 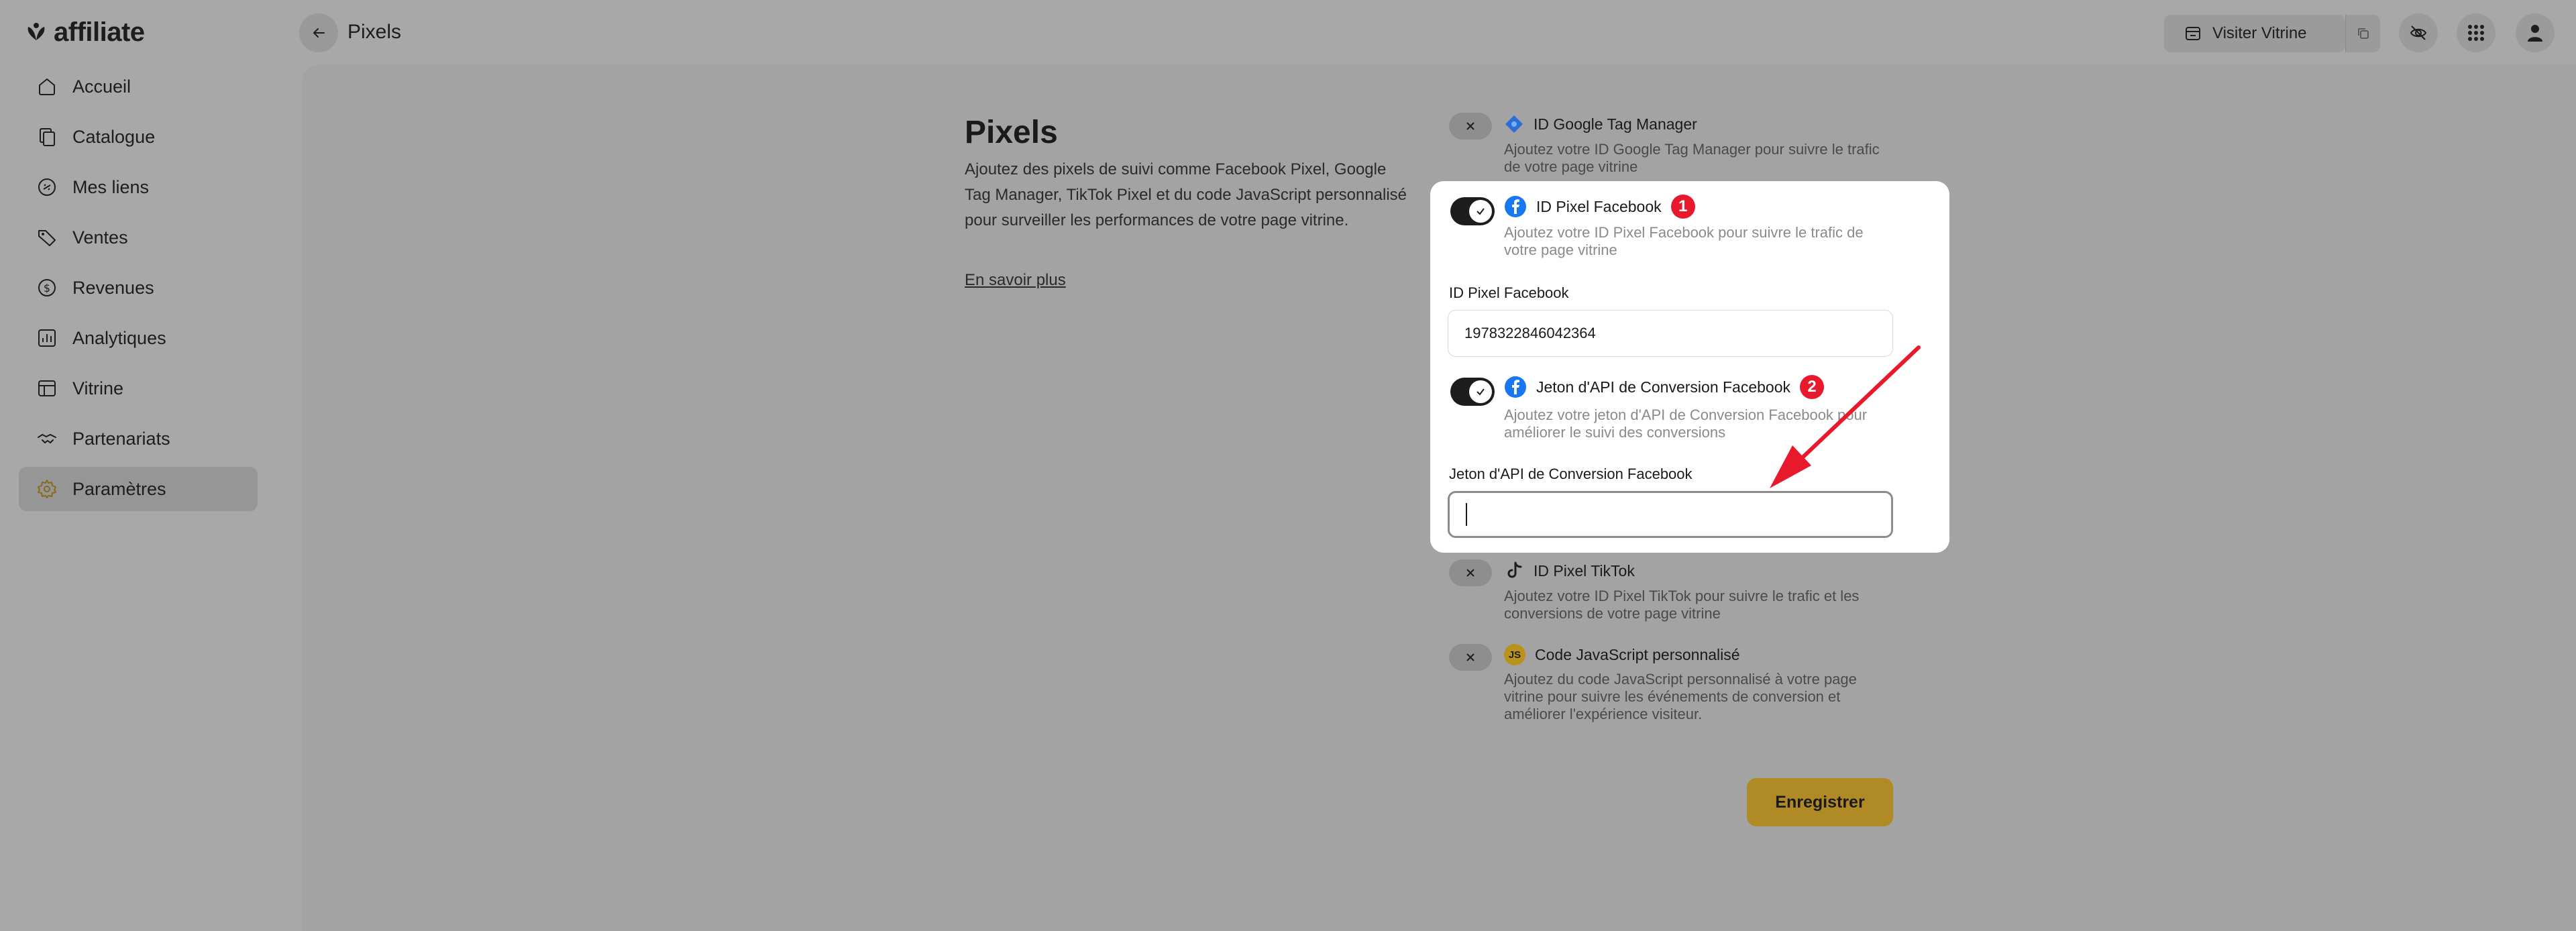 I want to click on chart-icon, so click(x=47, y=338).